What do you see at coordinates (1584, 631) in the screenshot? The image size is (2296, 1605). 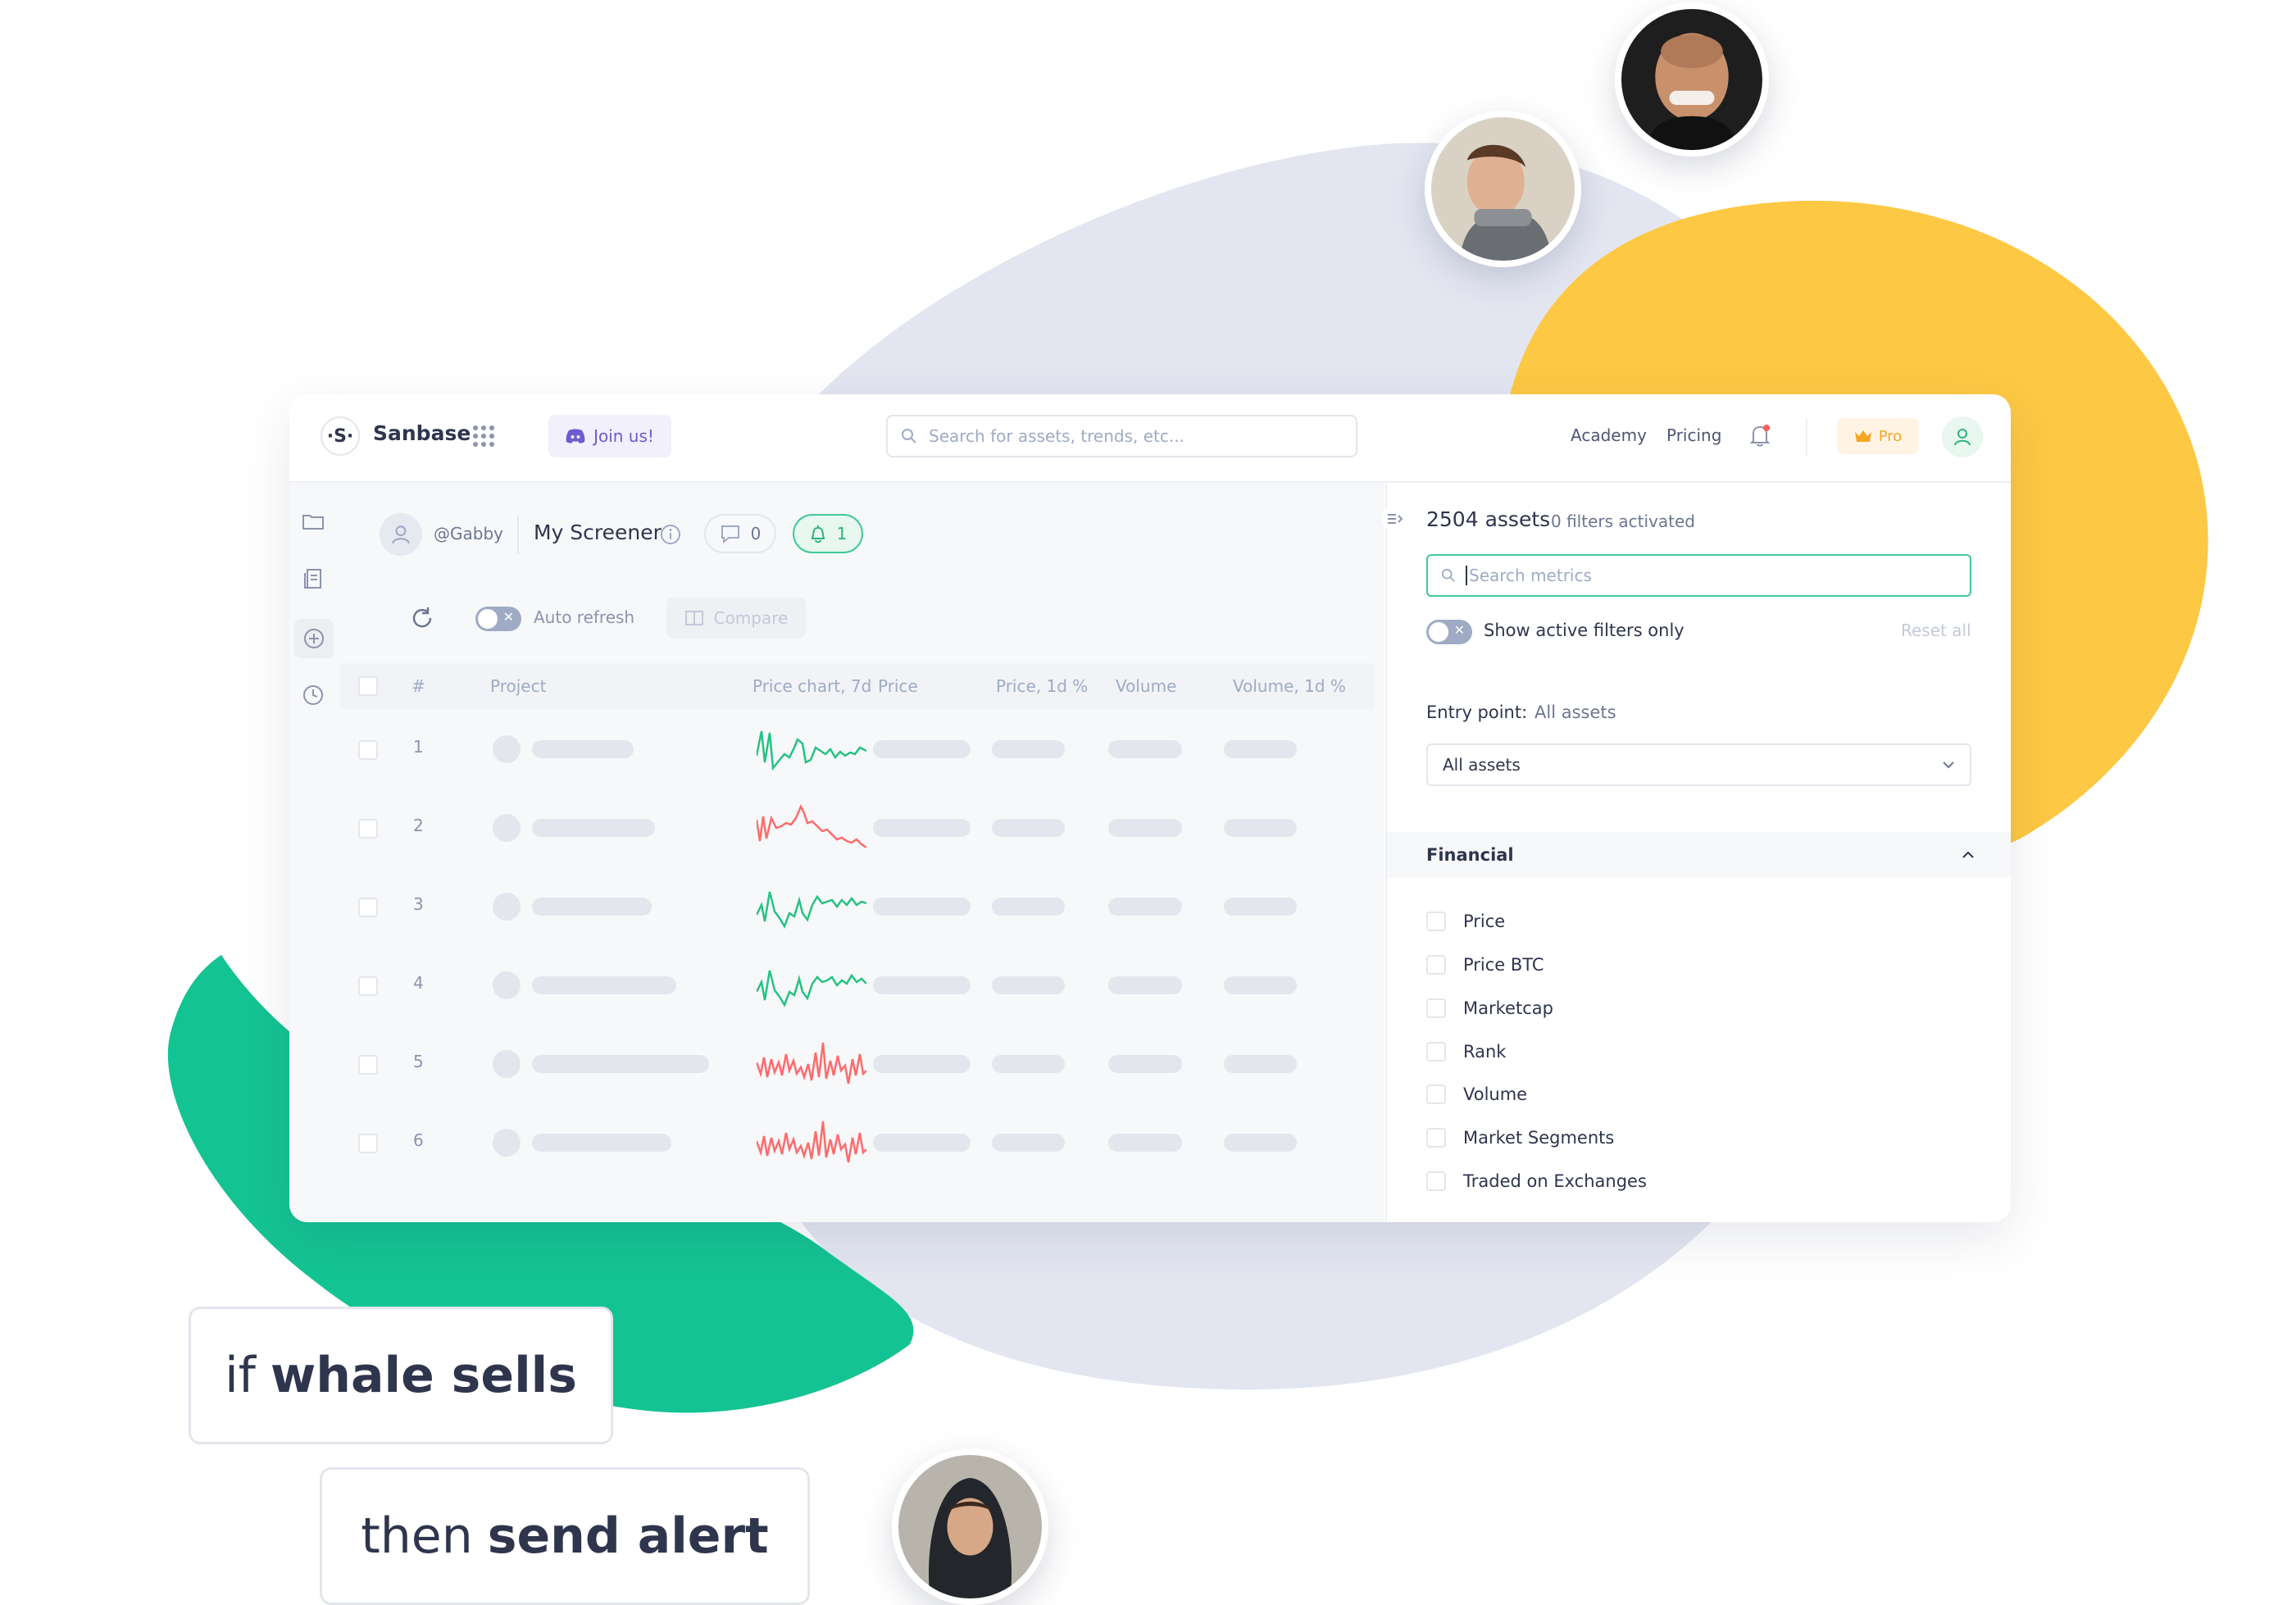 I see `show-active-filters-label: Show active filters only` at bounding box center [1584, 631].